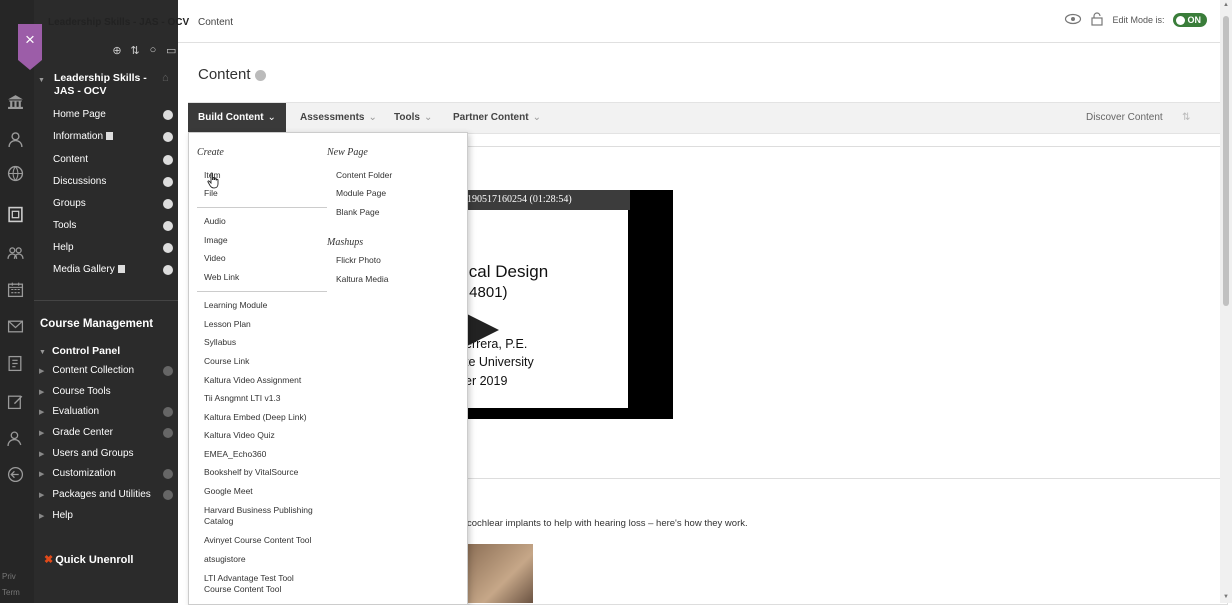  What do you see at coordinates (1226, 161) in the screenshot?
I see `scrollbar-thumb` at bounding box center [1226, 161].